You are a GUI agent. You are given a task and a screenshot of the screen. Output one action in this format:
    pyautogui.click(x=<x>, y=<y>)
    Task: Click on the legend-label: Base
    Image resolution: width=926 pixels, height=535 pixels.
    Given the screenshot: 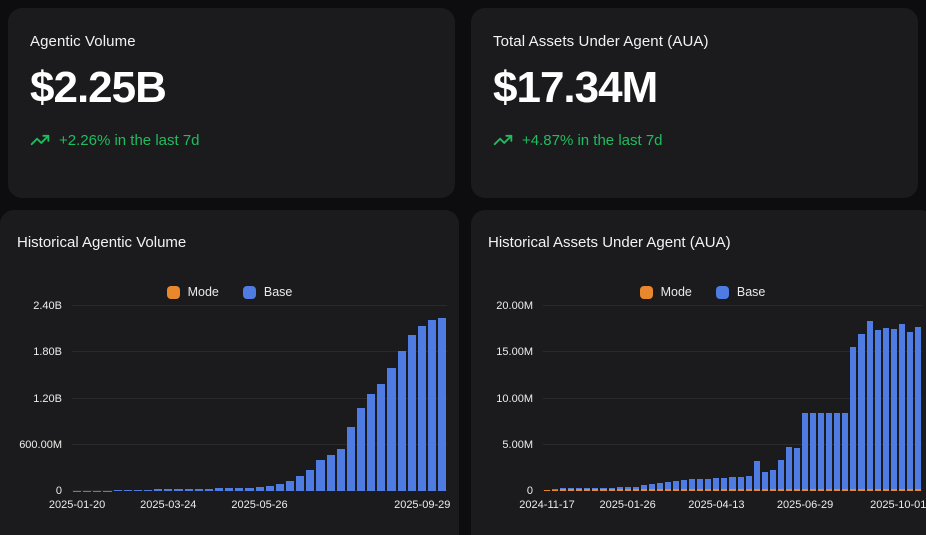 What is the action you would take?
    pyautogui.click(x=278, y=292)
    